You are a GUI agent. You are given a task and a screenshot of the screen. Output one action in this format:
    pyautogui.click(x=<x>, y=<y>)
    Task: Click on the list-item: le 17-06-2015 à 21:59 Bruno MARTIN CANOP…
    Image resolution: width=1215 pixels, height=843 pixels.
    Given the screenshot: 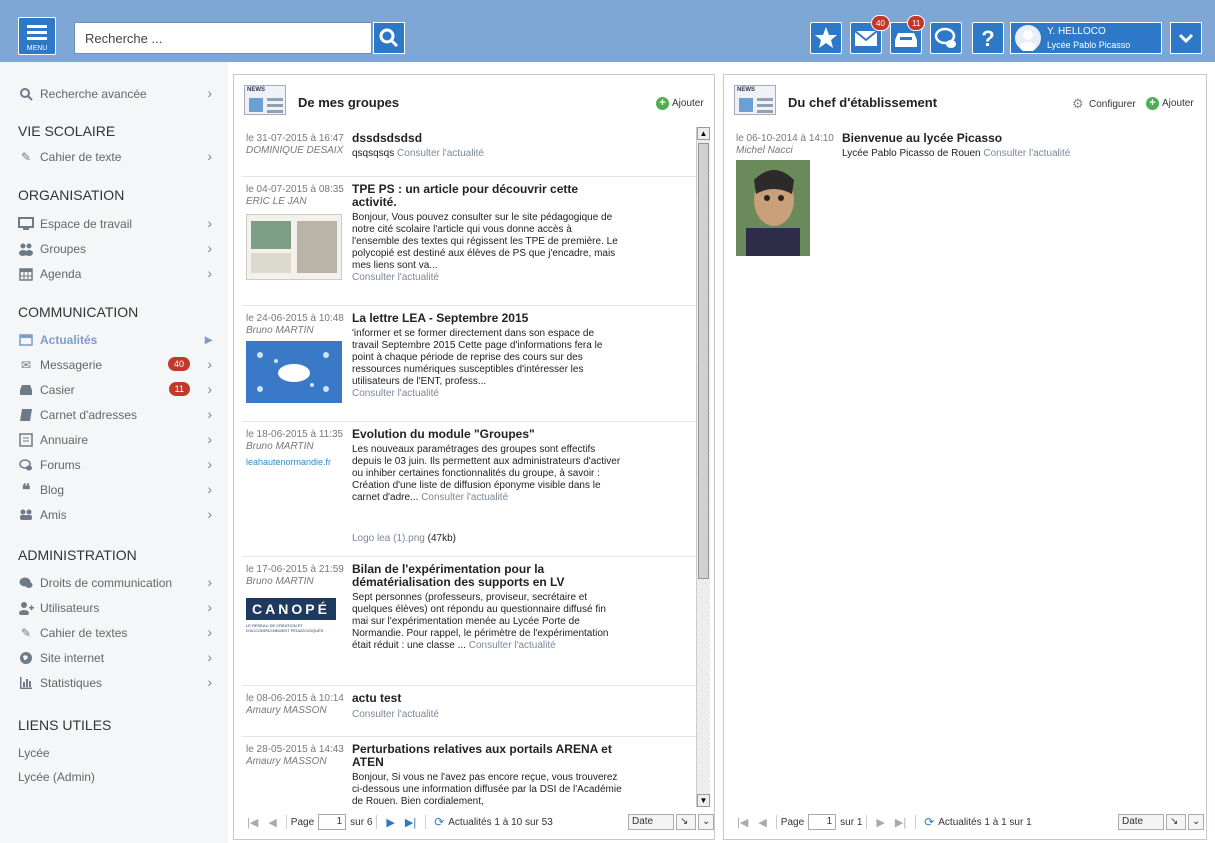 What is the action you would take?
    pyautogui.click(x=471, y=622)
    